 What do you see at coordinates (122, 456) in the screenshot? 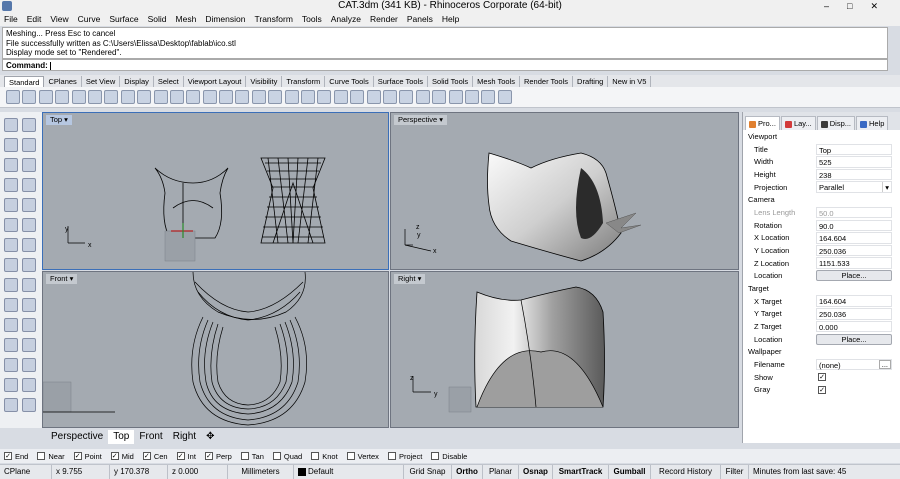
I see `osnap-mid: ✓ Mid` at bounding box center [122, 456].